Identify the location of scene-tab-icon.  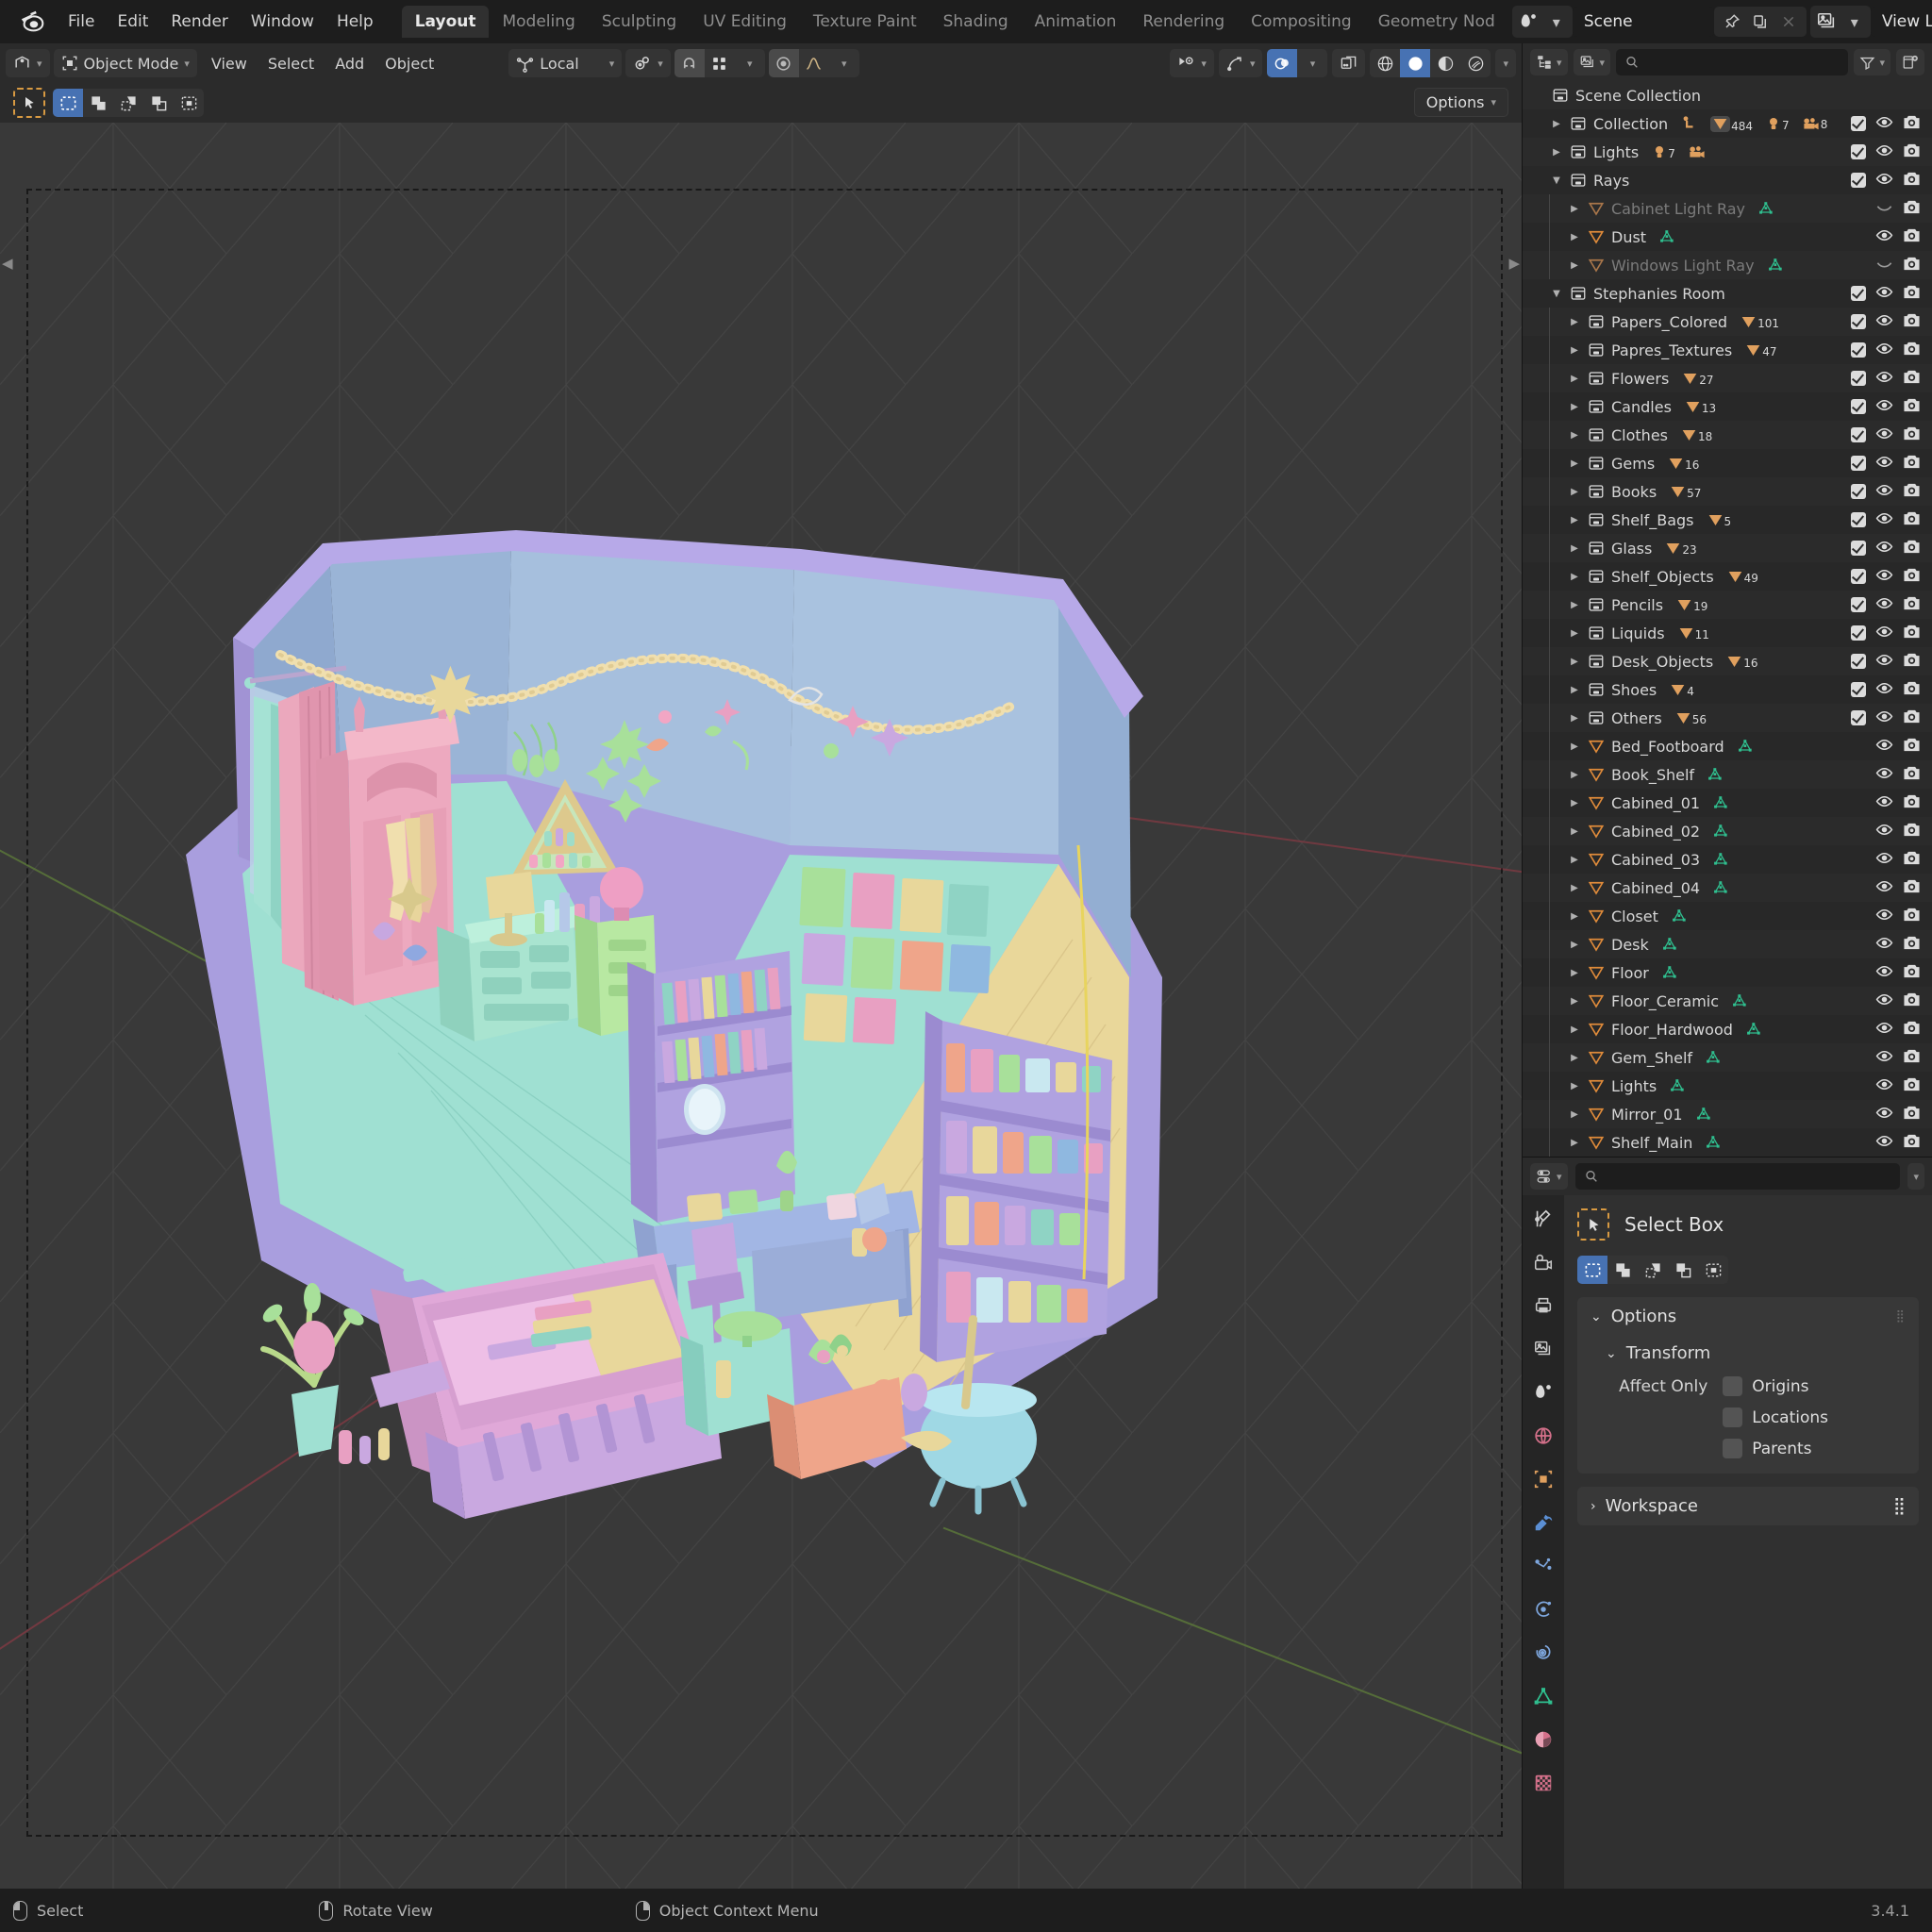
(1543, 1393).